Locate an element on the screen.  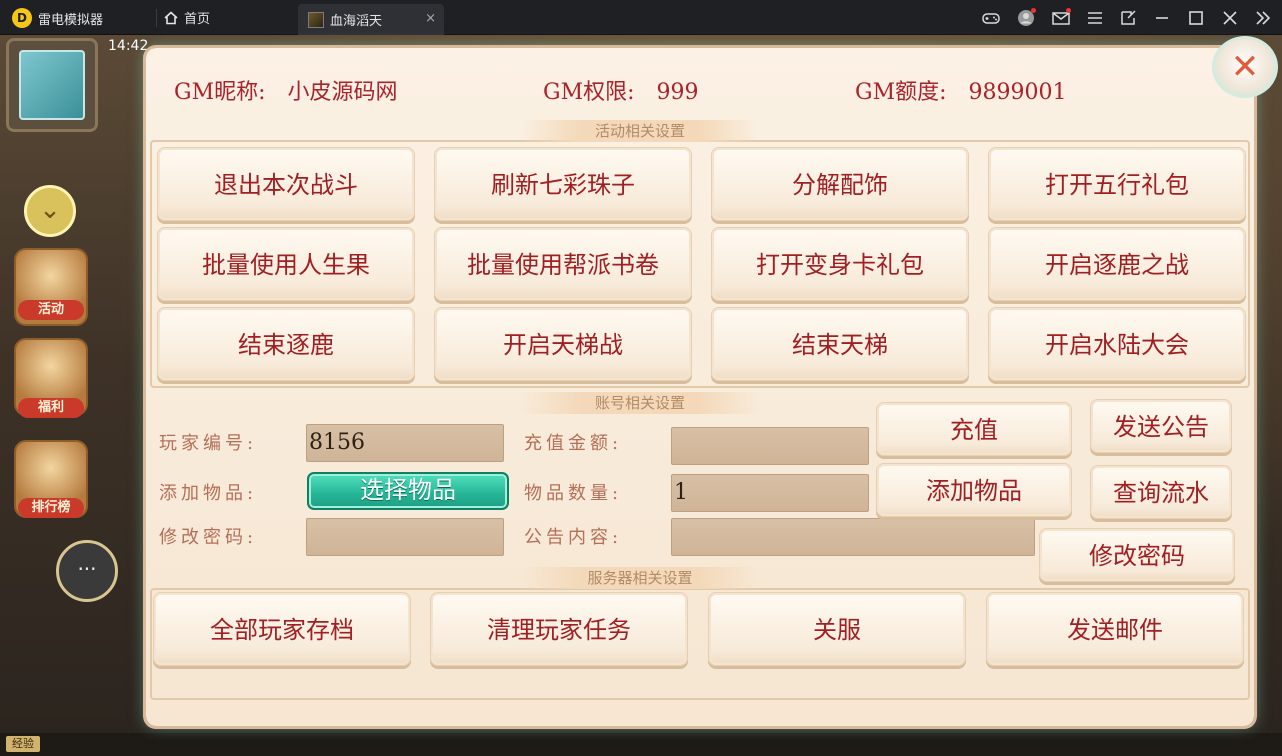
open-transform-pack-button: 打开变身卡礼包 is located at coordinates (840, 264).